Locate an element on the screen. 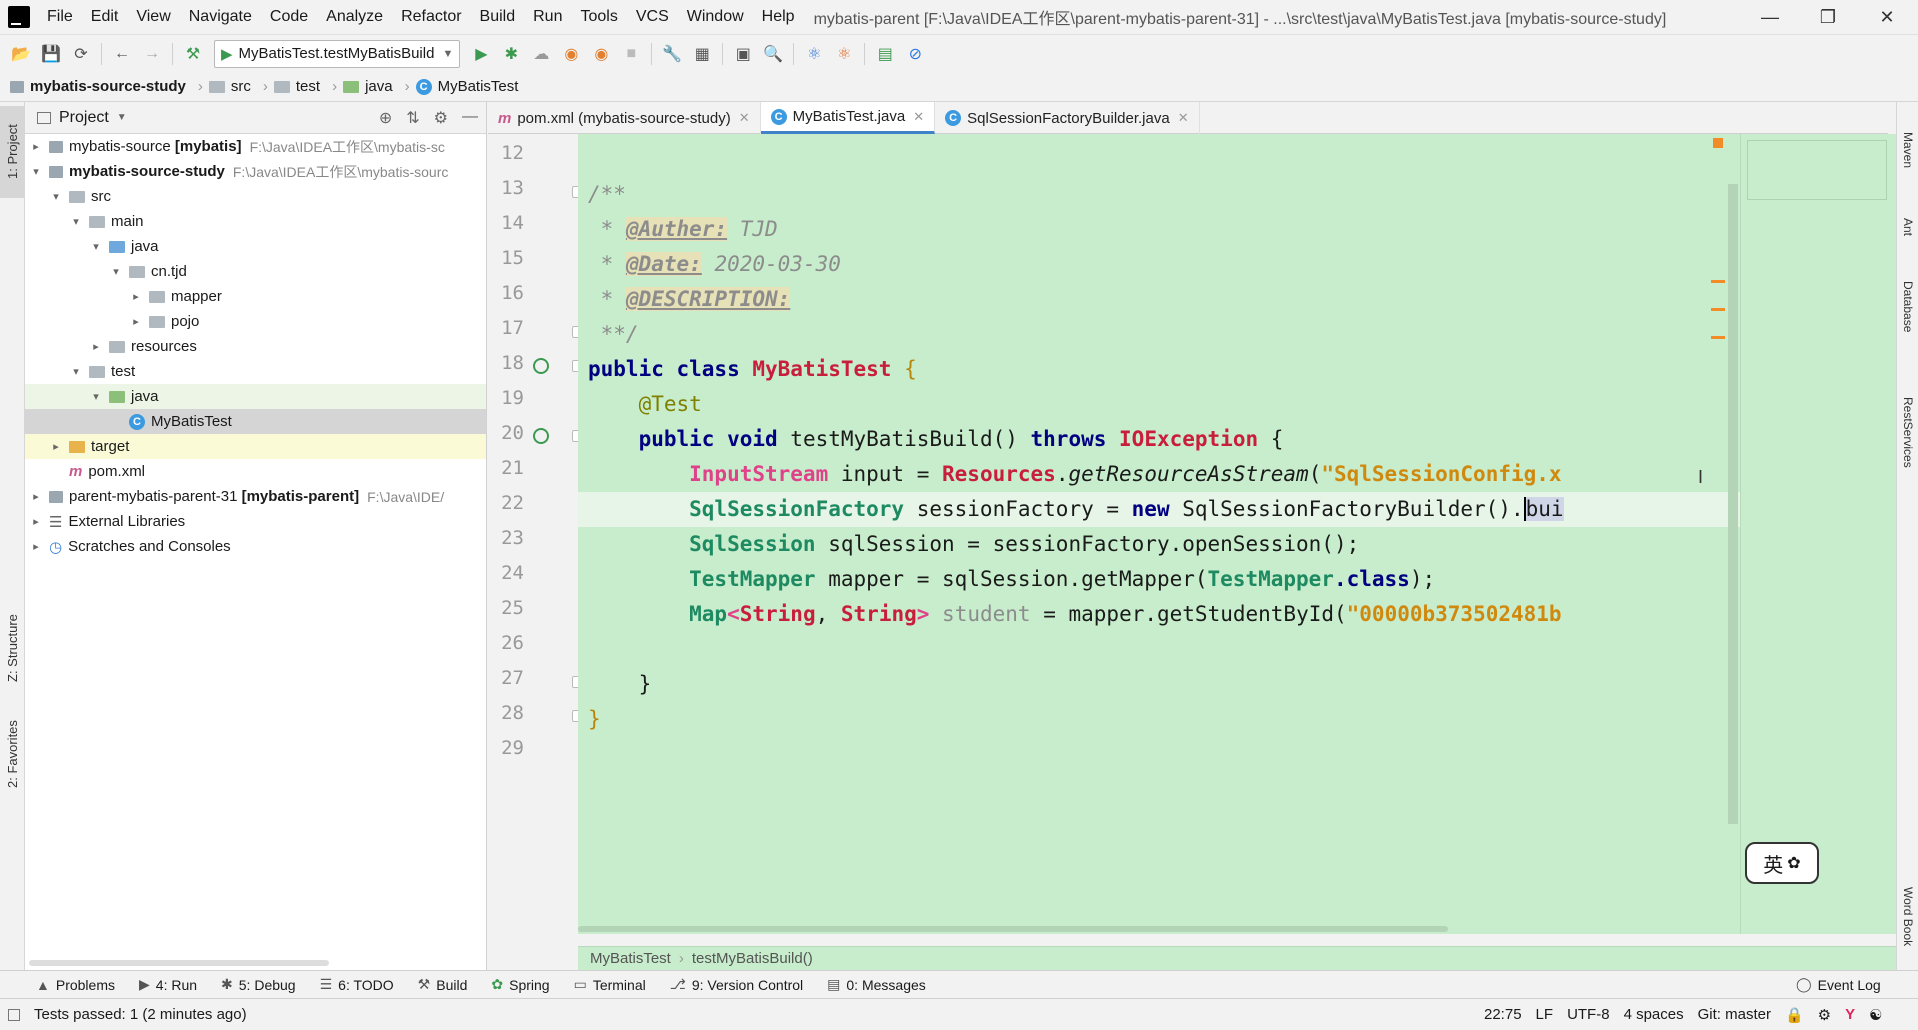  menu-tools: Tools is located at coordinates (598, 17).